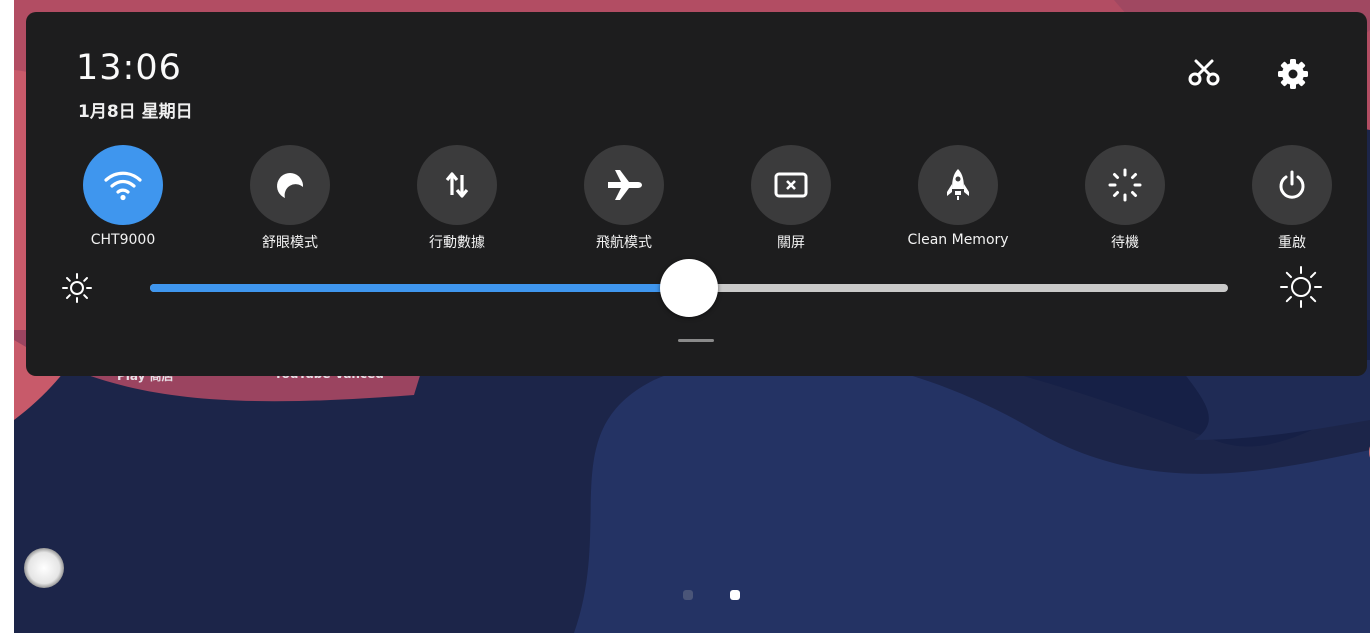 The image size is (1370, 633). I want to click on tile-eye-comfort-button, so click(290, 185).